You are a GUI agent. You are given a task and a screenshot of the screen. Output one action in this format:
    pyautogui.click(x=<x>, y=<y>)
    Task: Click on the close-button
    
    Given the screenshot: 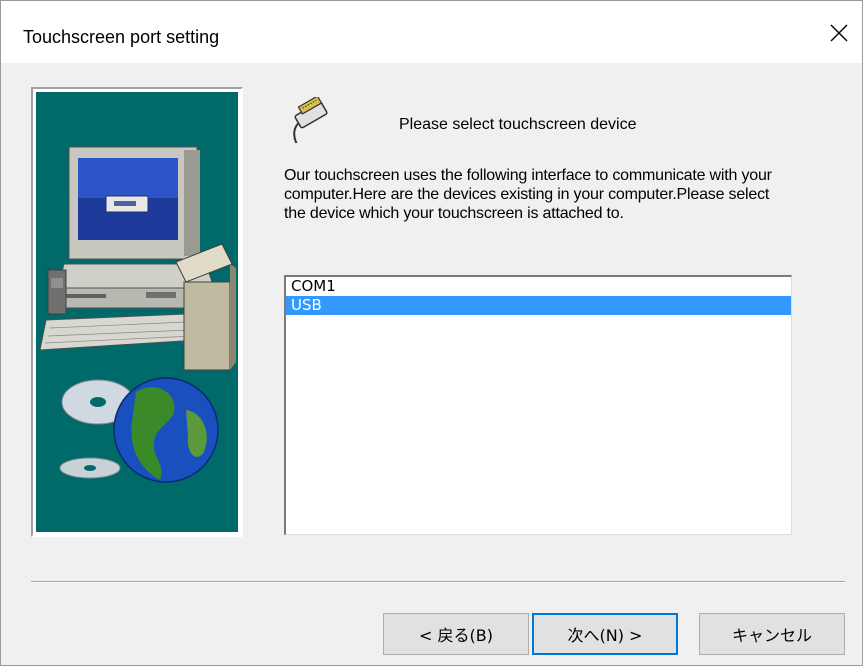 What is the action you would take?
    pyautogui.click(x=839, y=33)
    